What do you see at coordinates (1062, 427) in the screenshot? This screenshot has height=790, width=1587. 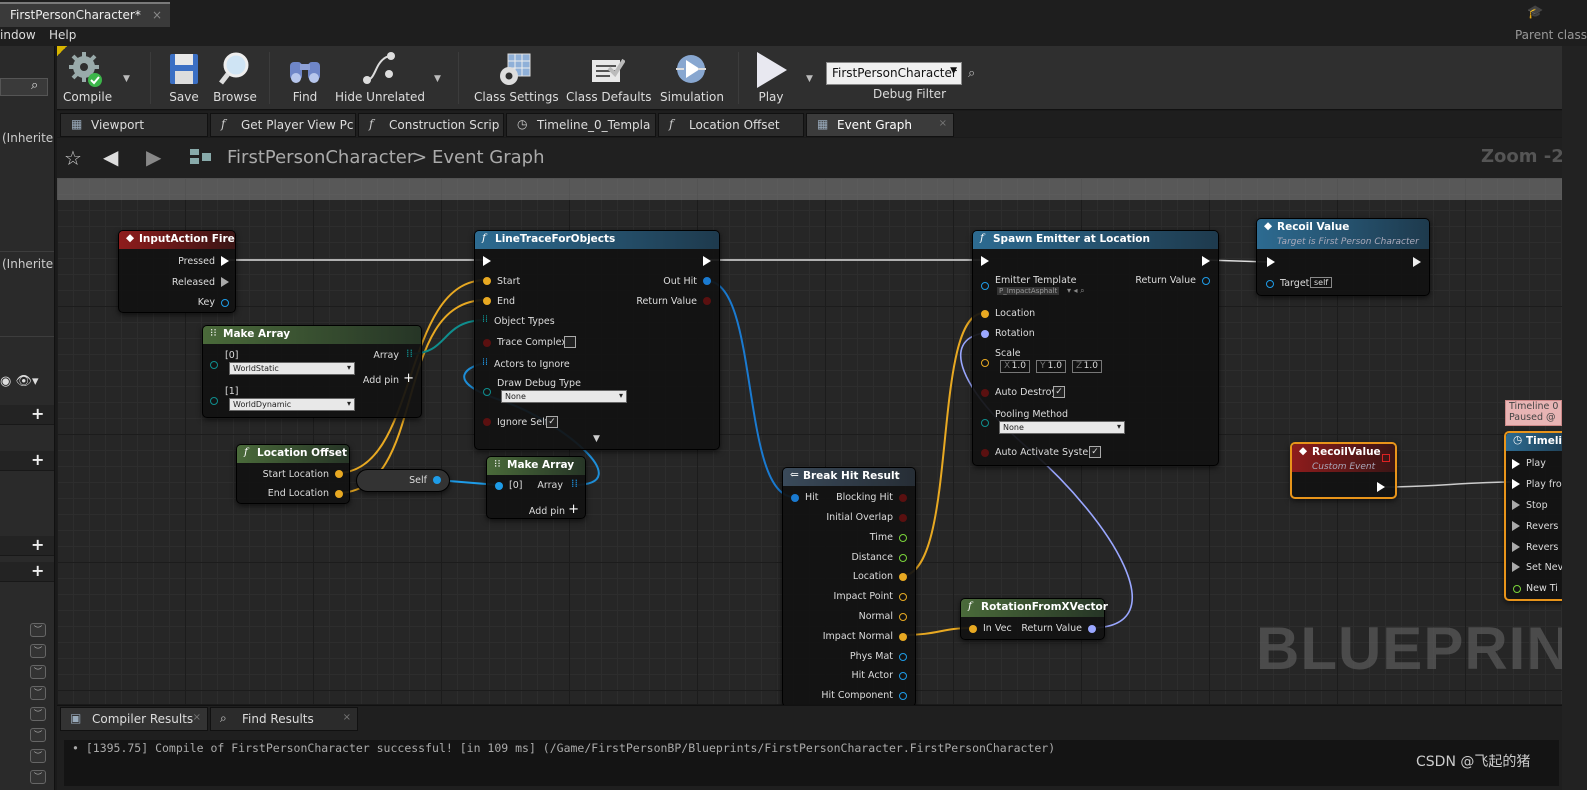 I see `pooling-method-select: None` at bounding box center [1062, 427].